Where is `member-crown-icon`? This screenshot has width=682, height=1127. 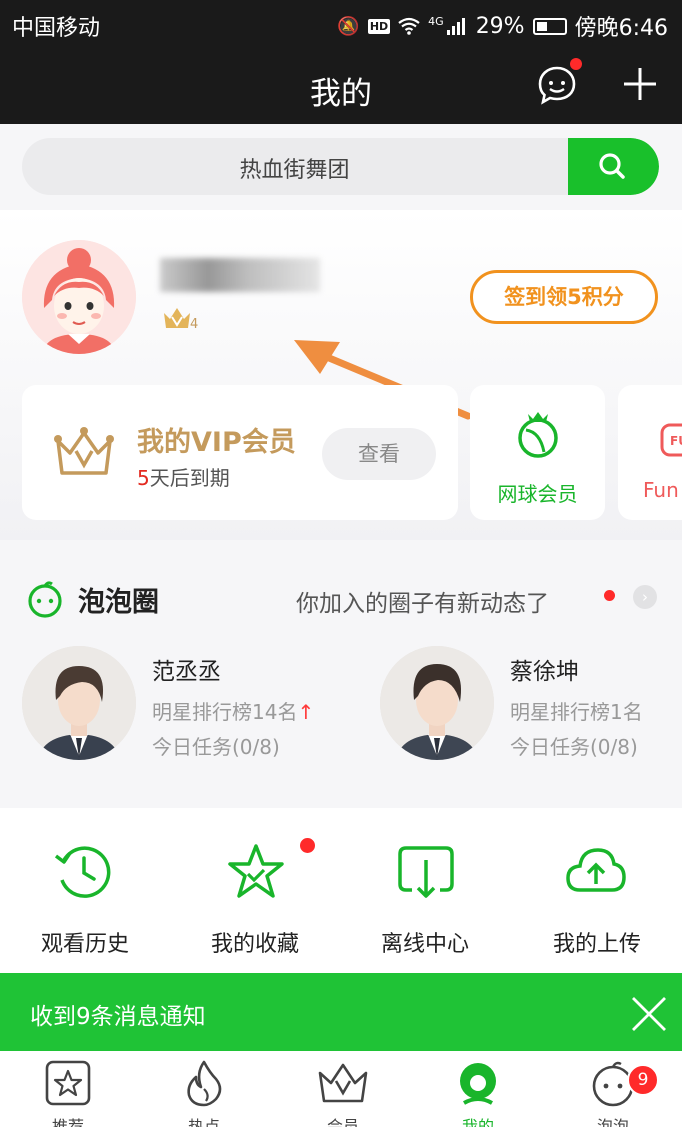
member-crown-icon is located at coordinates (343, 1083).